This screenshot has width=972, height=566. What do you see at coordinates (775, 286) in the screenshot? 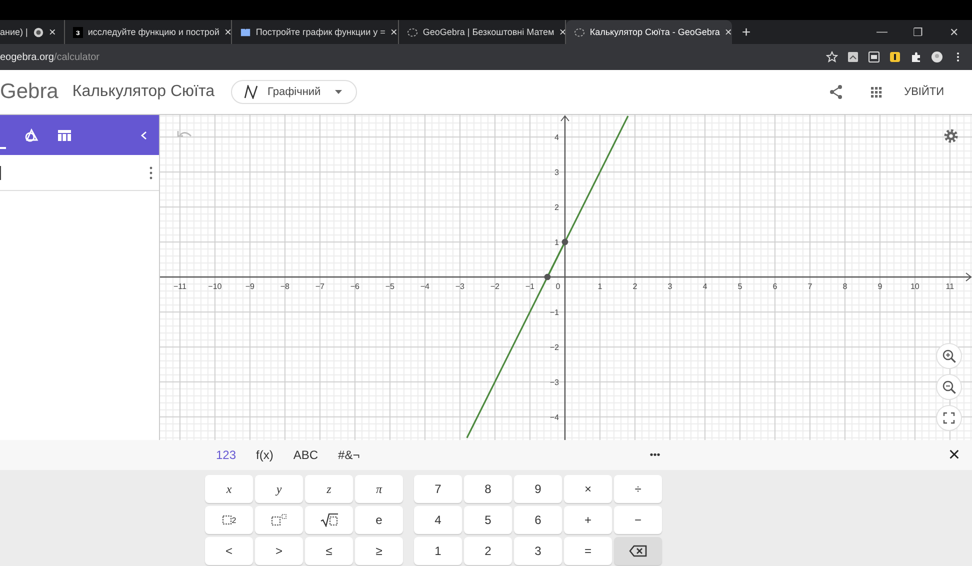
I see `tick-label: 6` at bounding box center [775, 286].